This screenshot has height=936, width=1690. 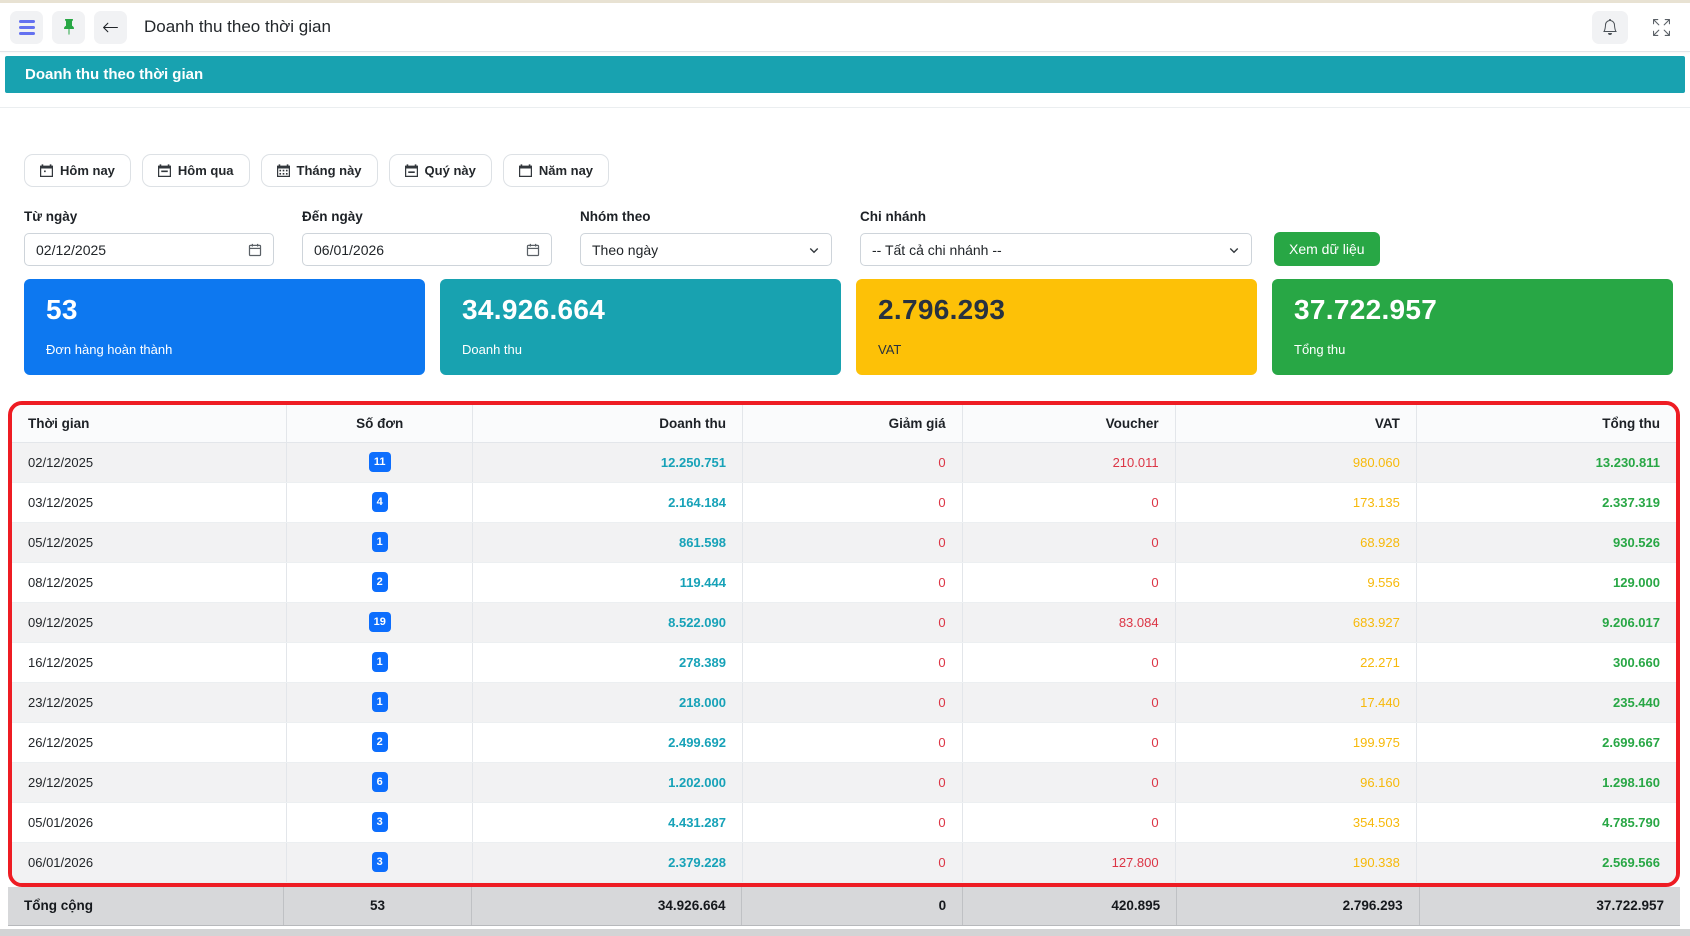 I want to click on cell-vat: 190.338, so click(x=1296, y=862).